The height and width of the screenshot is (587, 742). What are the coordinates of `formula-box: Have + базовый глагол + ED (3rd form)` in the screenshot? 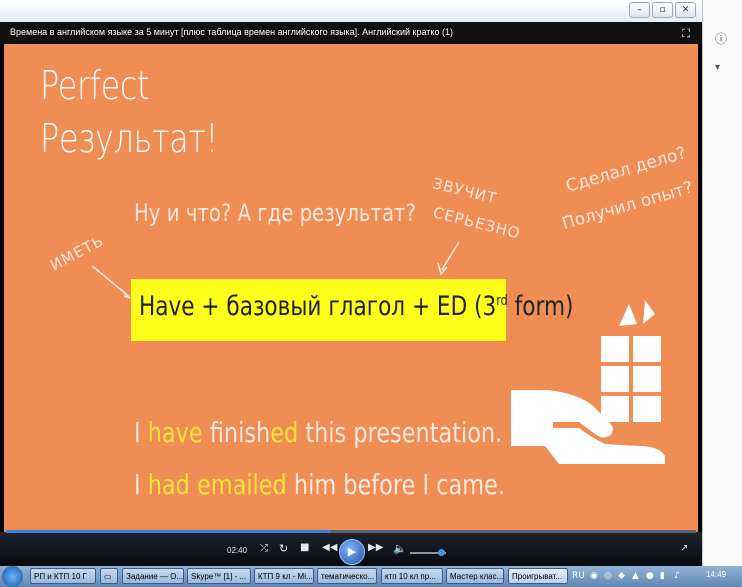 It's located at (352, 310).